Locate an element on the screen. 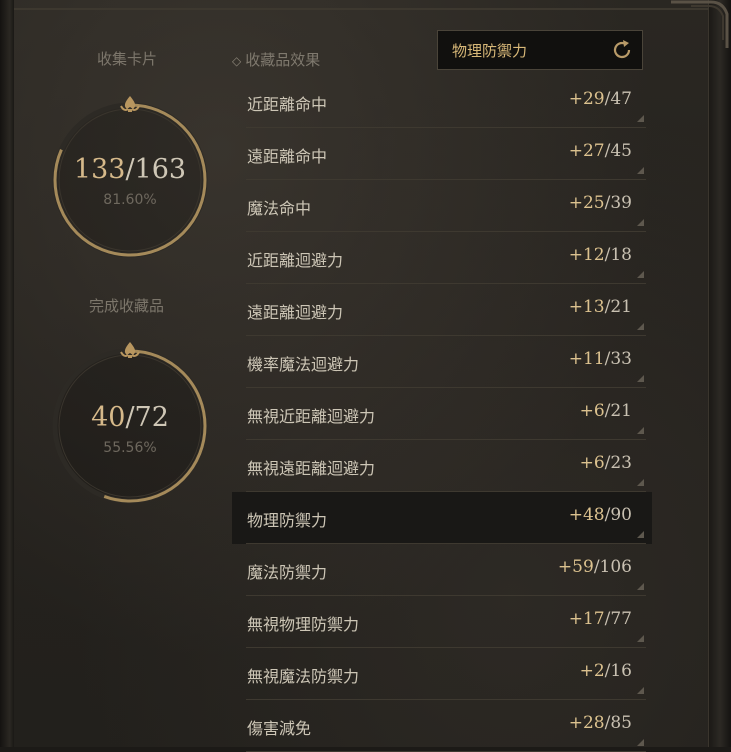 The height and width of the screenshot is (752, 731). completed-collections-count: 40/72 is located at coordinates (130, 417).